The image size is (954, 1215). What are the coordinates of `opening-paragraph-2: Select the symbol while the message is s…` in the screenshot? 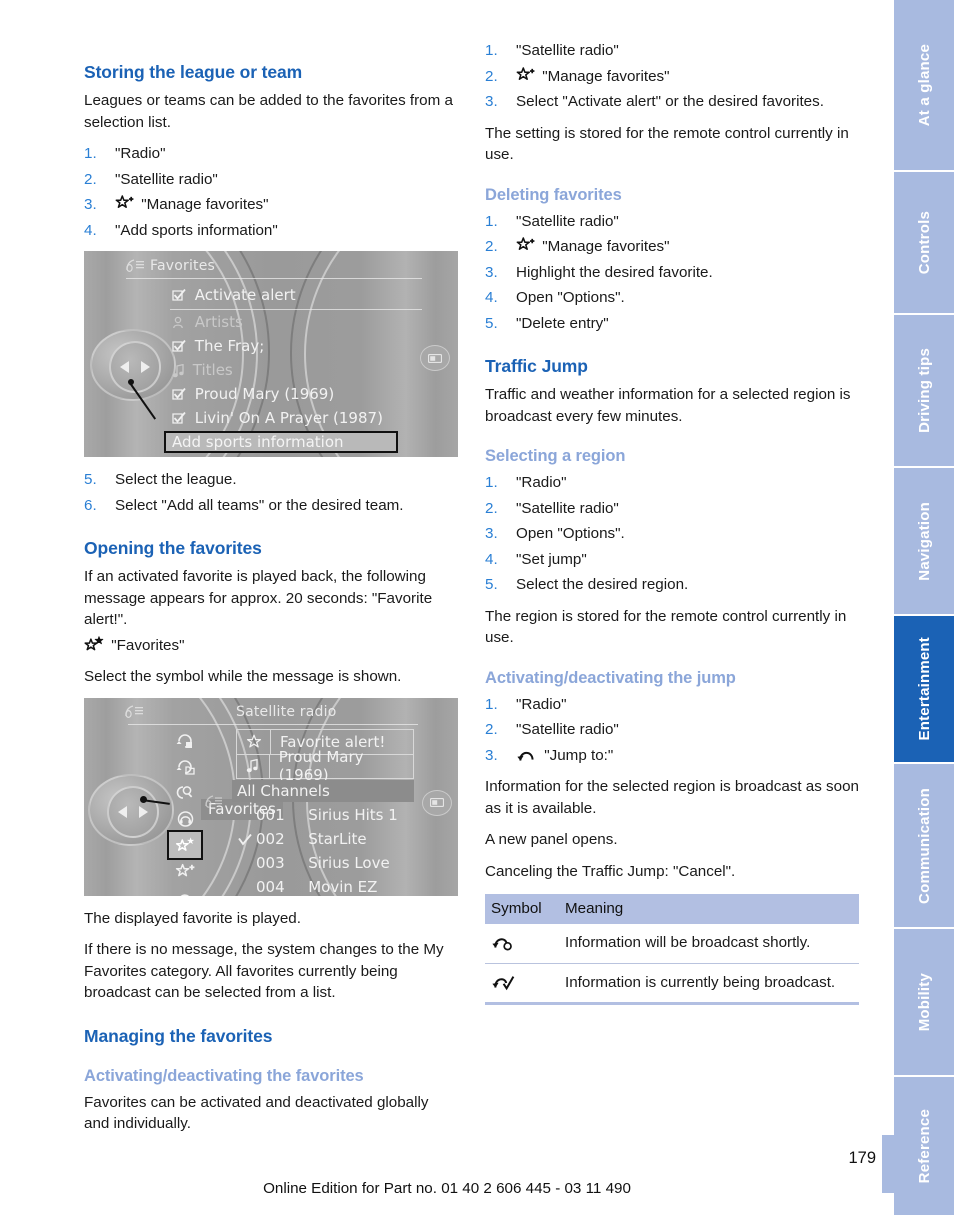 It's located at (243, 676).